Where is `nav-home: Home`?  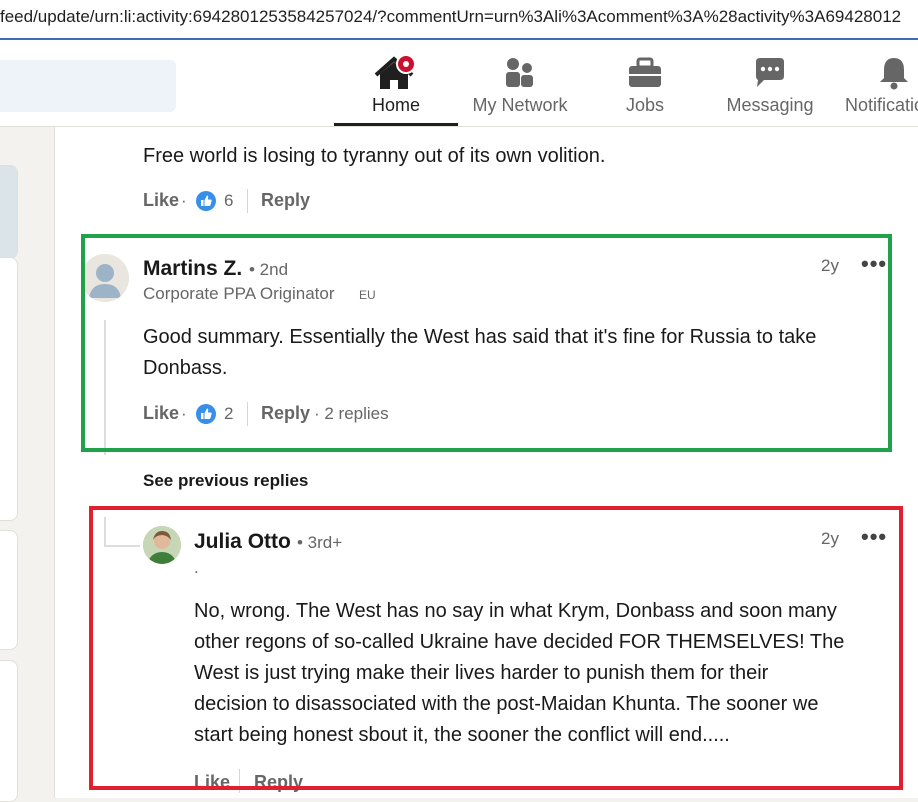
nav-home: Home is located at coordinates (396, 83).